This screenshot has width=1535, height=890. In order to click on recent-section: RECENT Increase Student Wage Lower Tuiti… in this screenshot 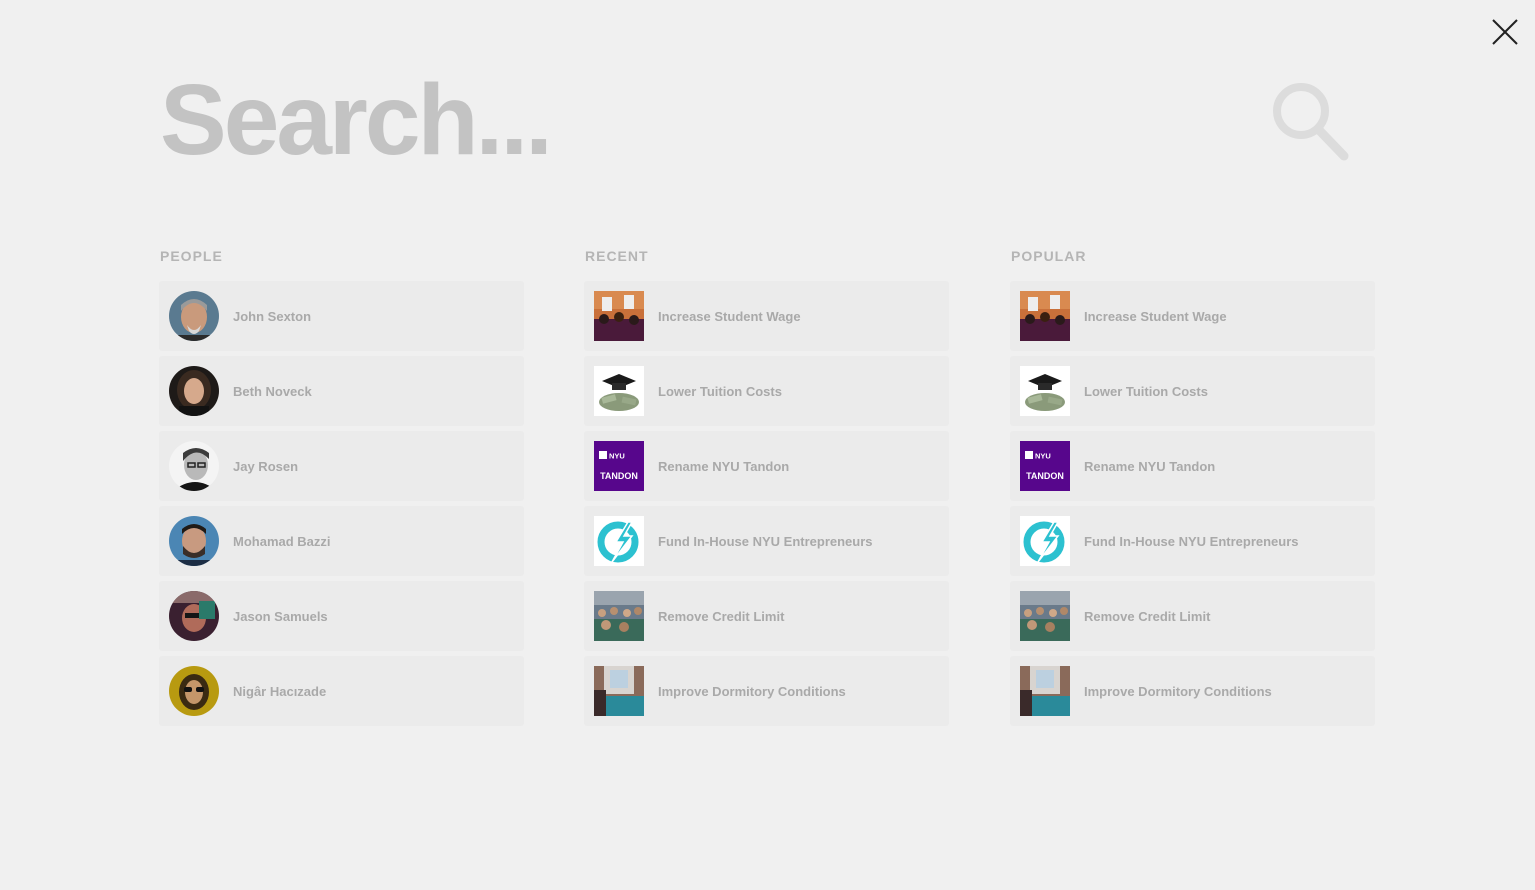, I will do `click(766, 489)`.